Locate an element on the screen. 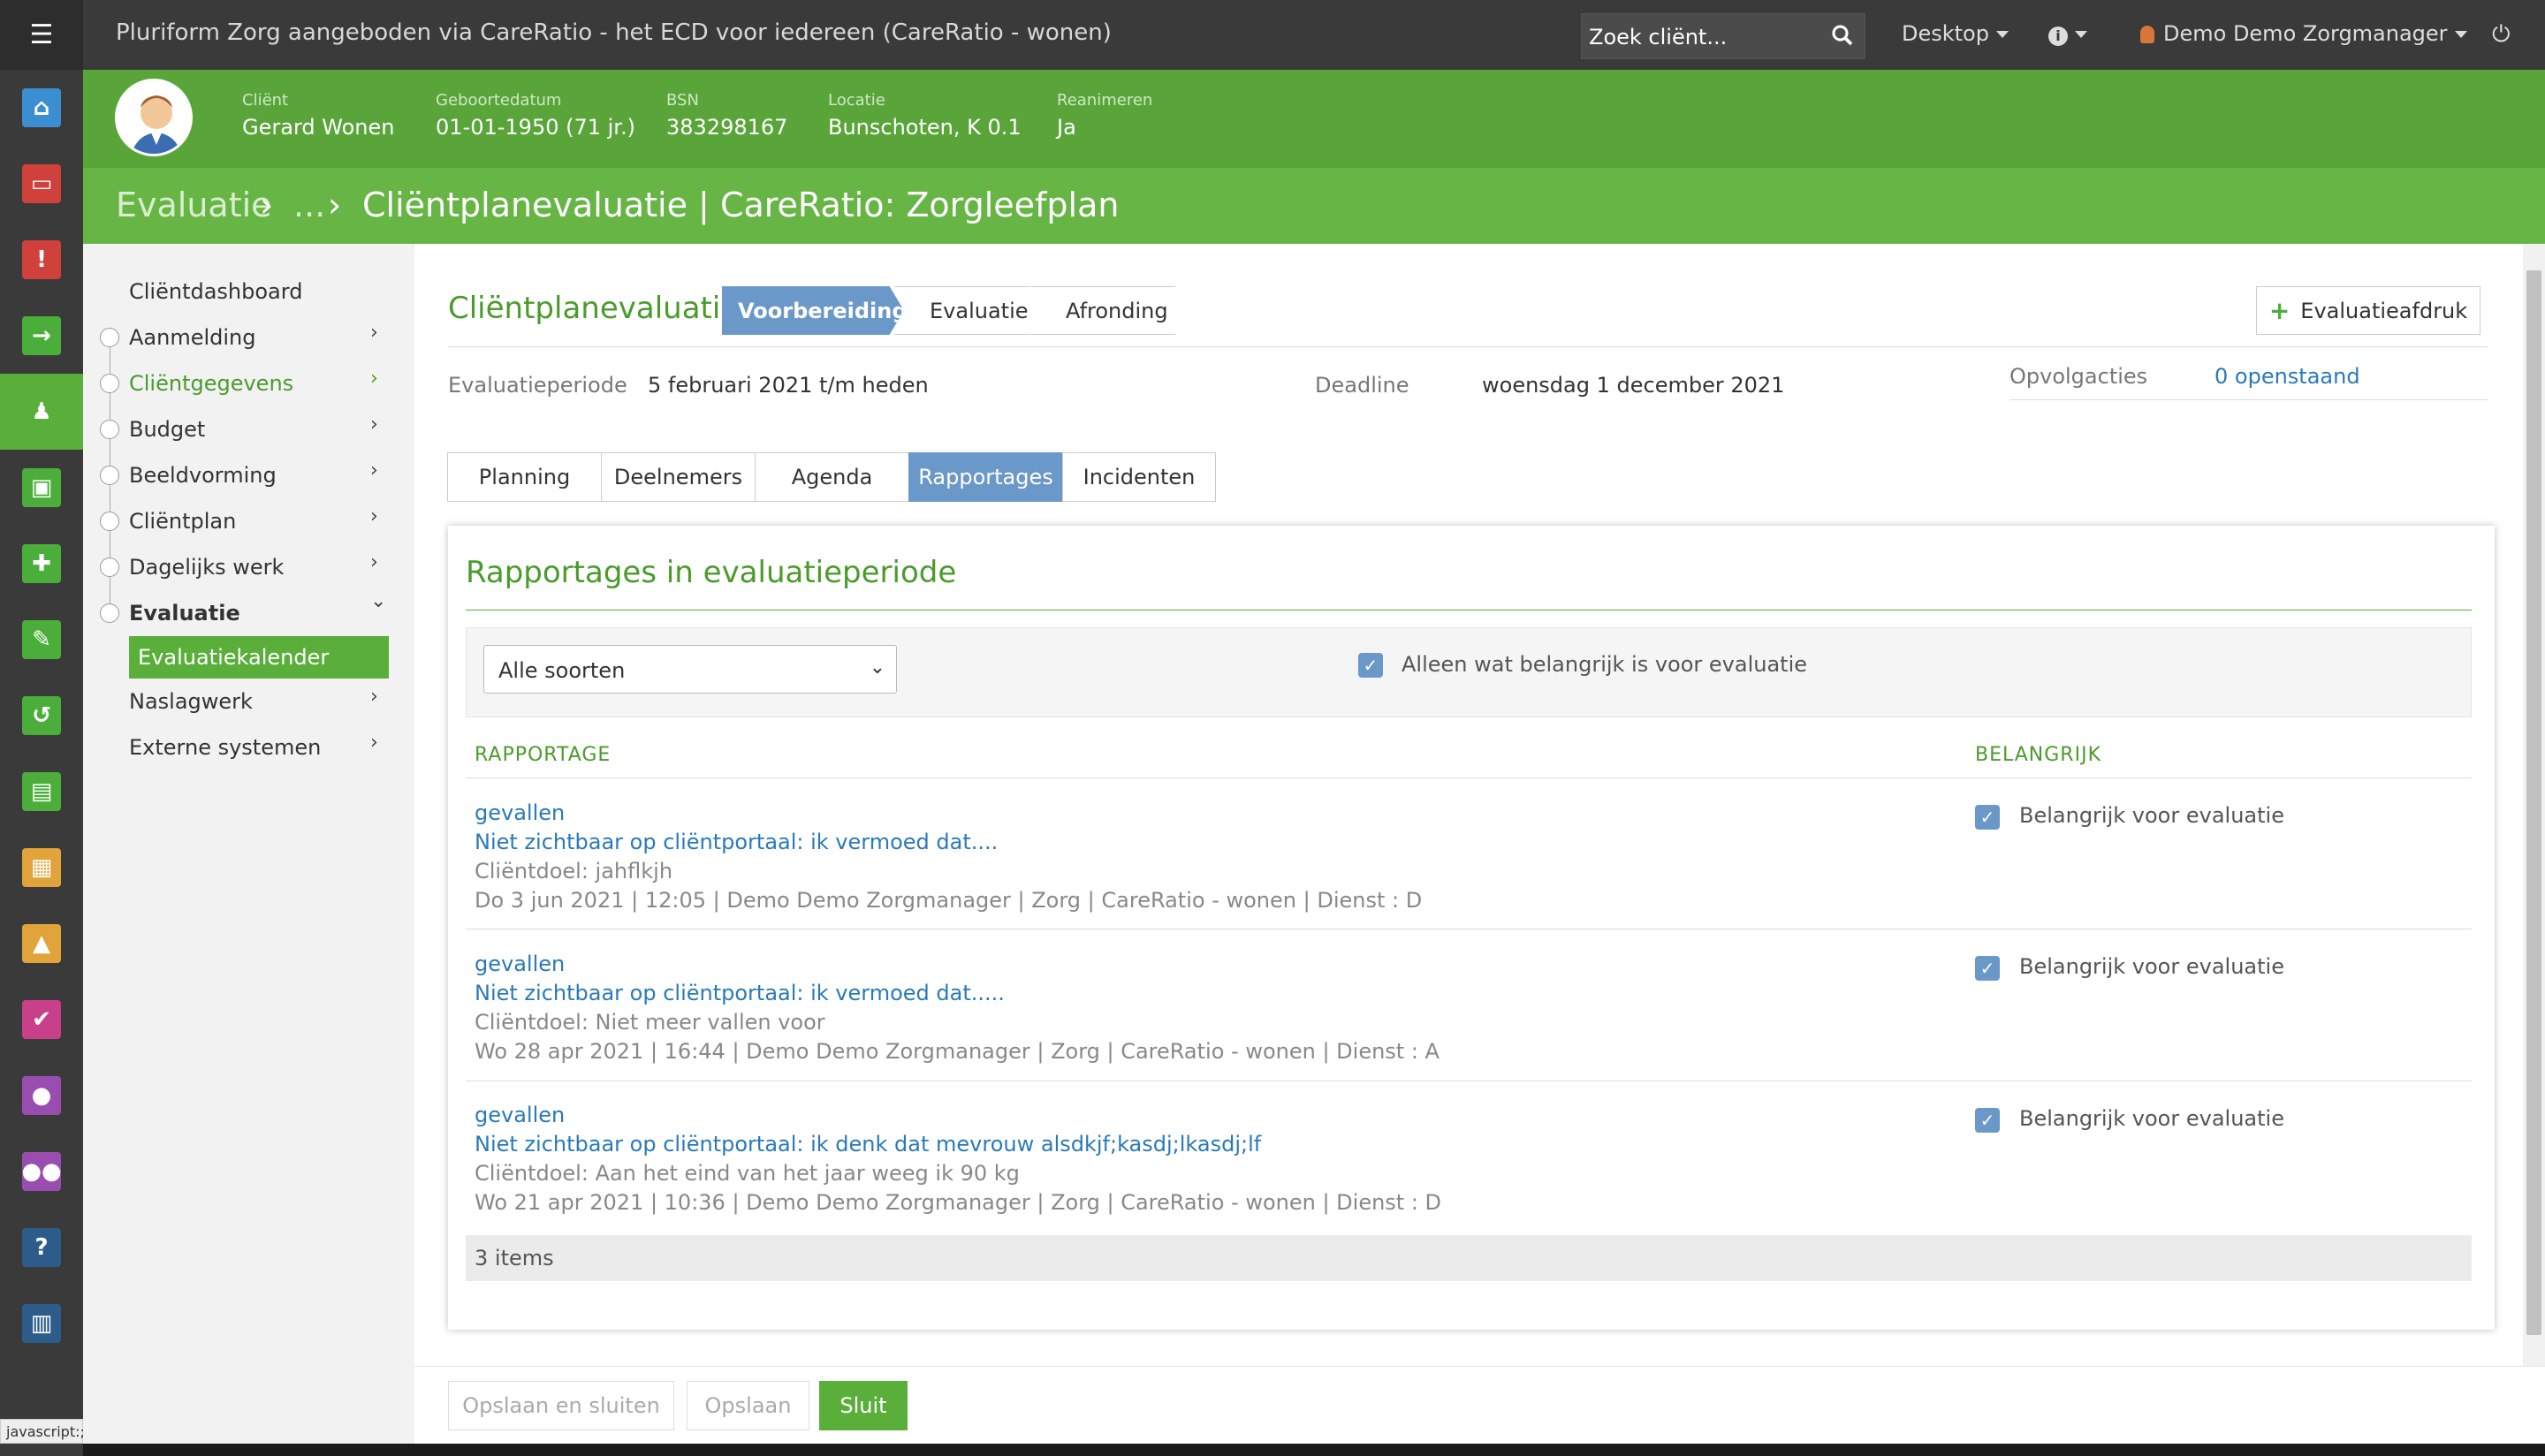 The width and height of the screenshot is (2545, 1456). tab-deelnemers: Deelnemers is located at coordinates (678, 477).